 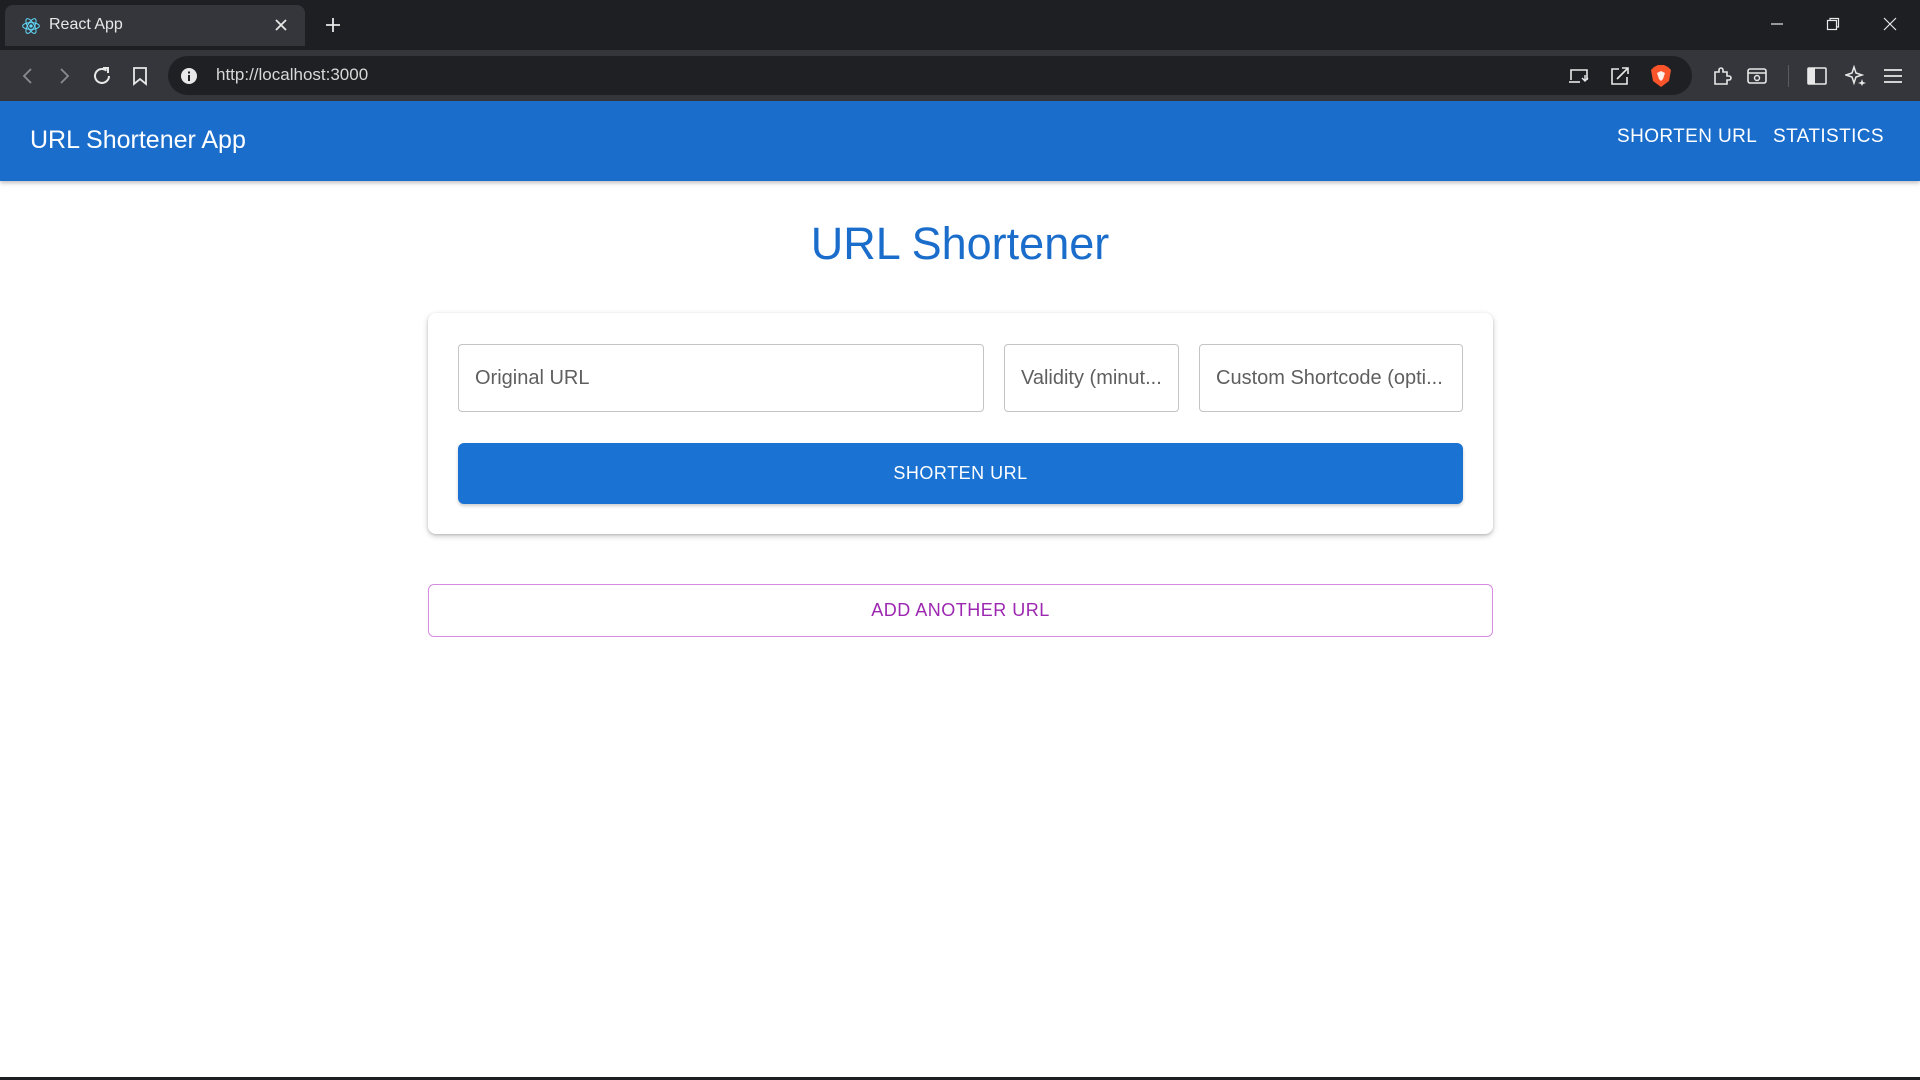 I want to click on extensions-icon, so click(x=1722, y=76).